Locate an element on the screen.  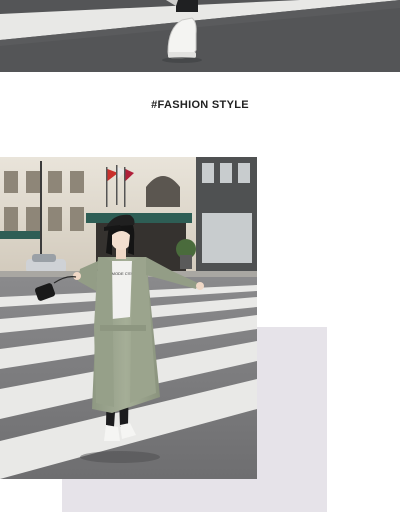
top-street-photo is located at coordinates (200, 36).